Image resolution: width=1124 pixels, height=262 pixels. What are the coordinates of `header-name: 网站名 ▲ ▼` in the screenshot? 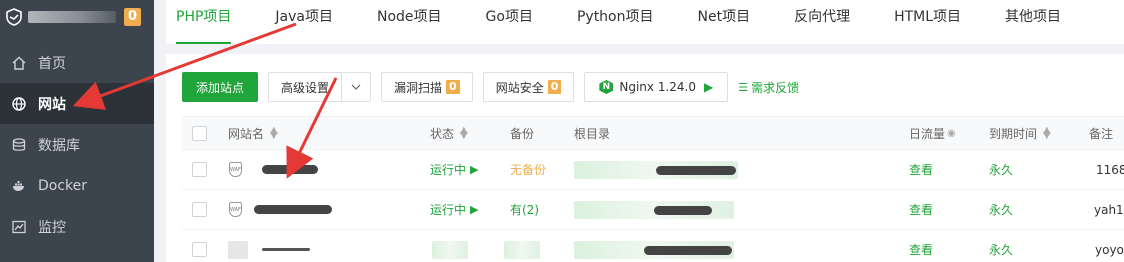 It's located at (253, 133).